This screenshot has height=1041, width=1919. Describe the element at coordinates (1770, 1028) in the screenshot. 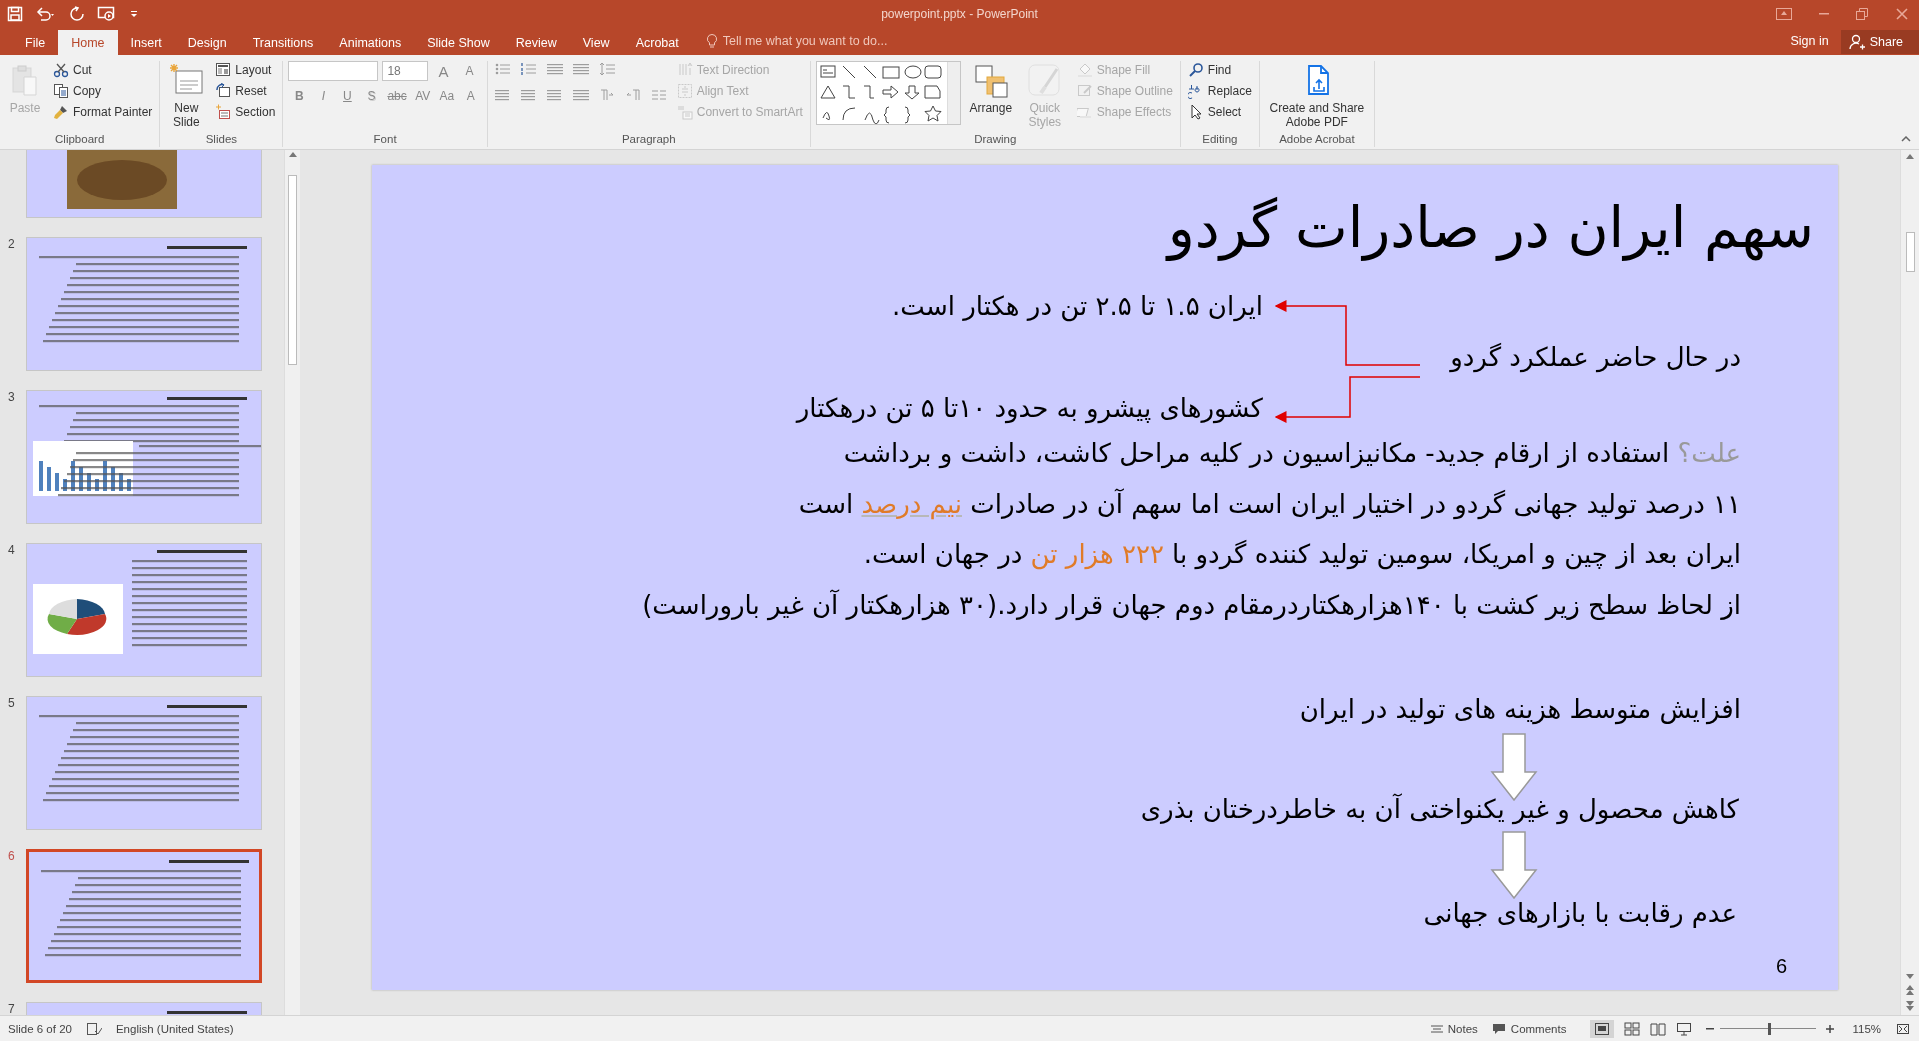

I see `slider-thumb` at that location.